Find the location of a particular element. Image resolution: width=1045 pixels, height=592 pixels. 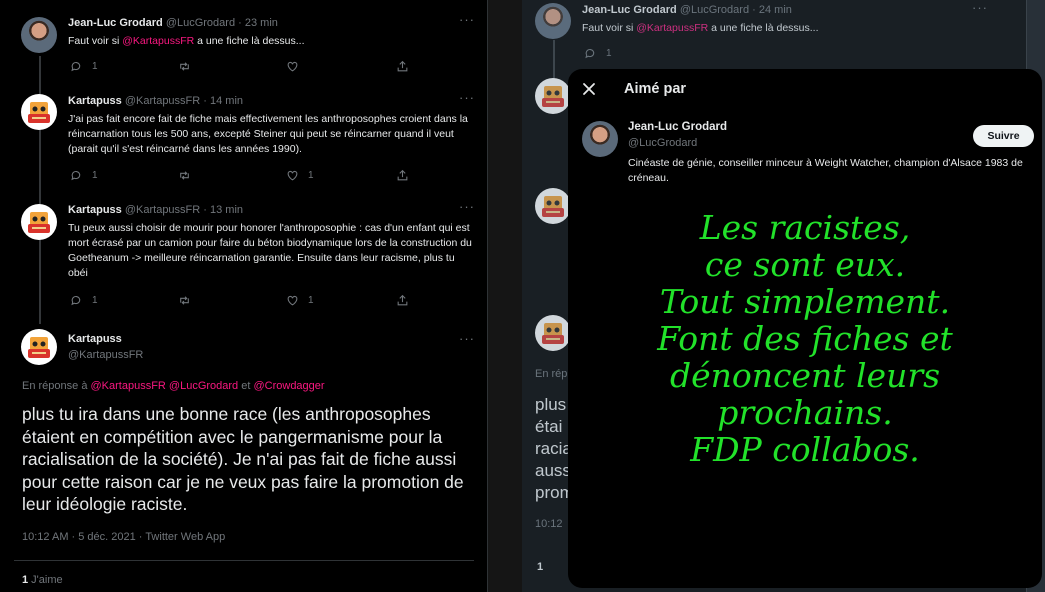

tweet-actions: 1 is located at coordinates (240, 67).